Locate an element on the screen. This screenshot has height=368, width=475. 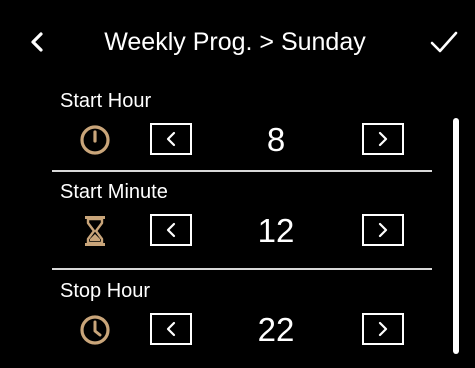
setting-value: 8 is located at coordinates (276, 139).